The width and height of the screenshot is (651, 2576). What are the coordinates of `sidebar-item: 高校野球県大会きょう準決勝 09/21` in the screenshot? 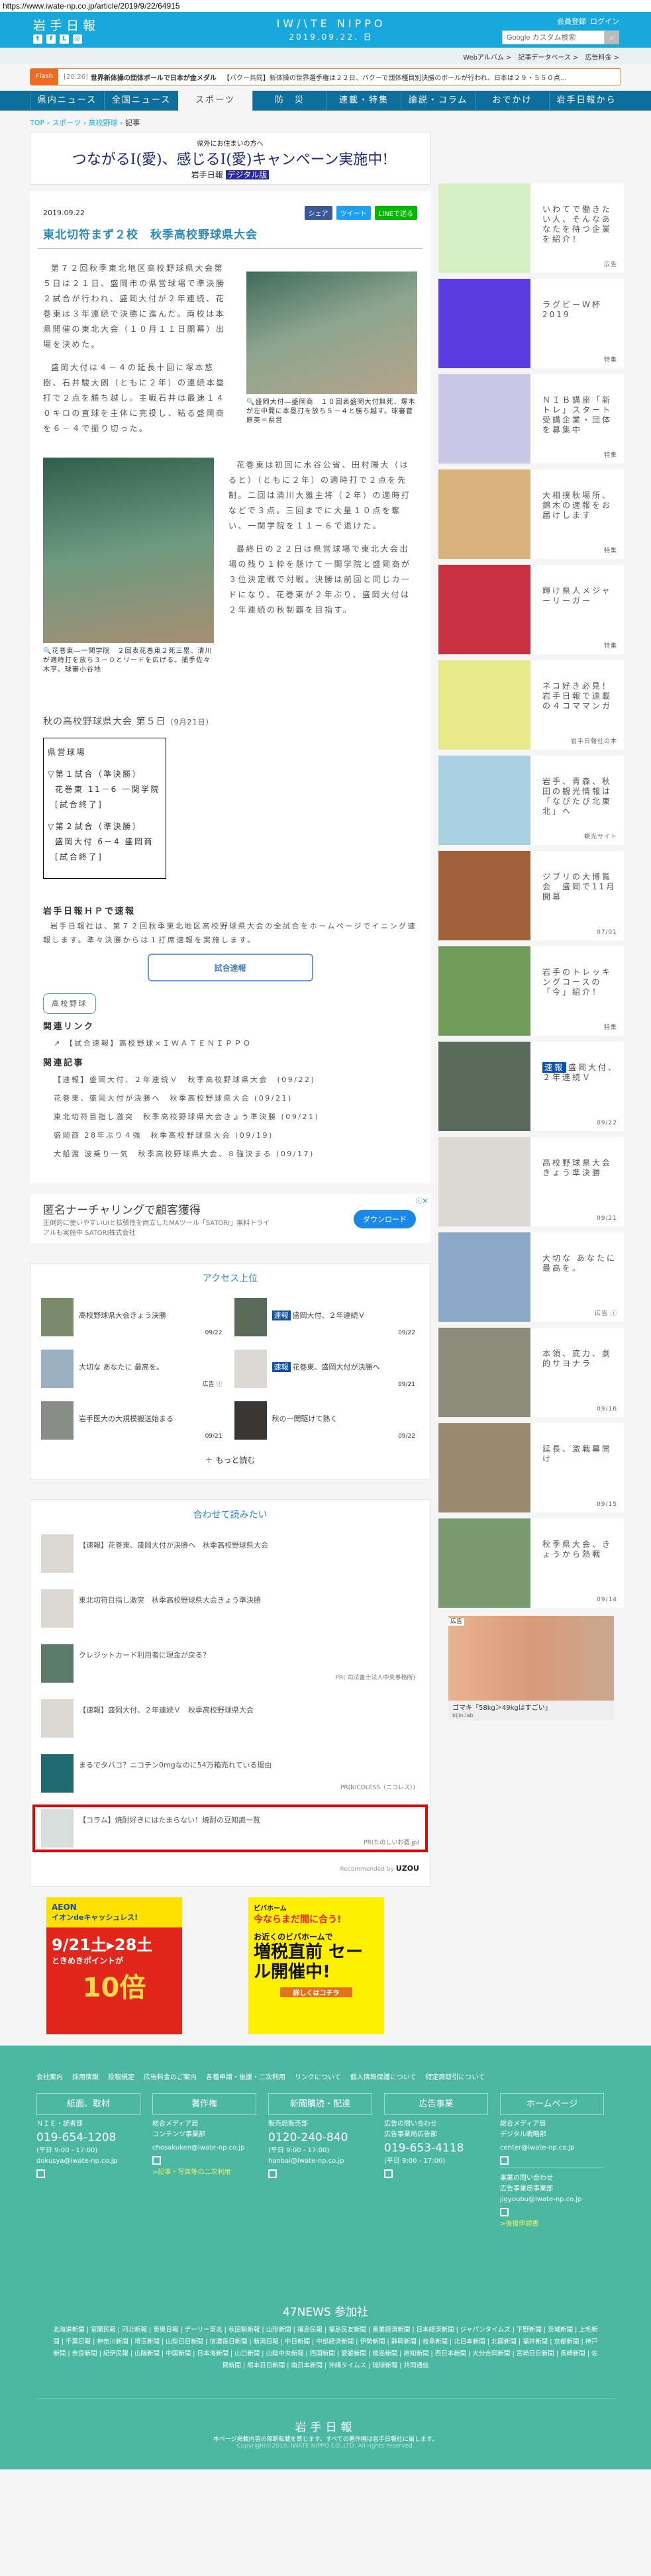 It's located at (531, 1181).